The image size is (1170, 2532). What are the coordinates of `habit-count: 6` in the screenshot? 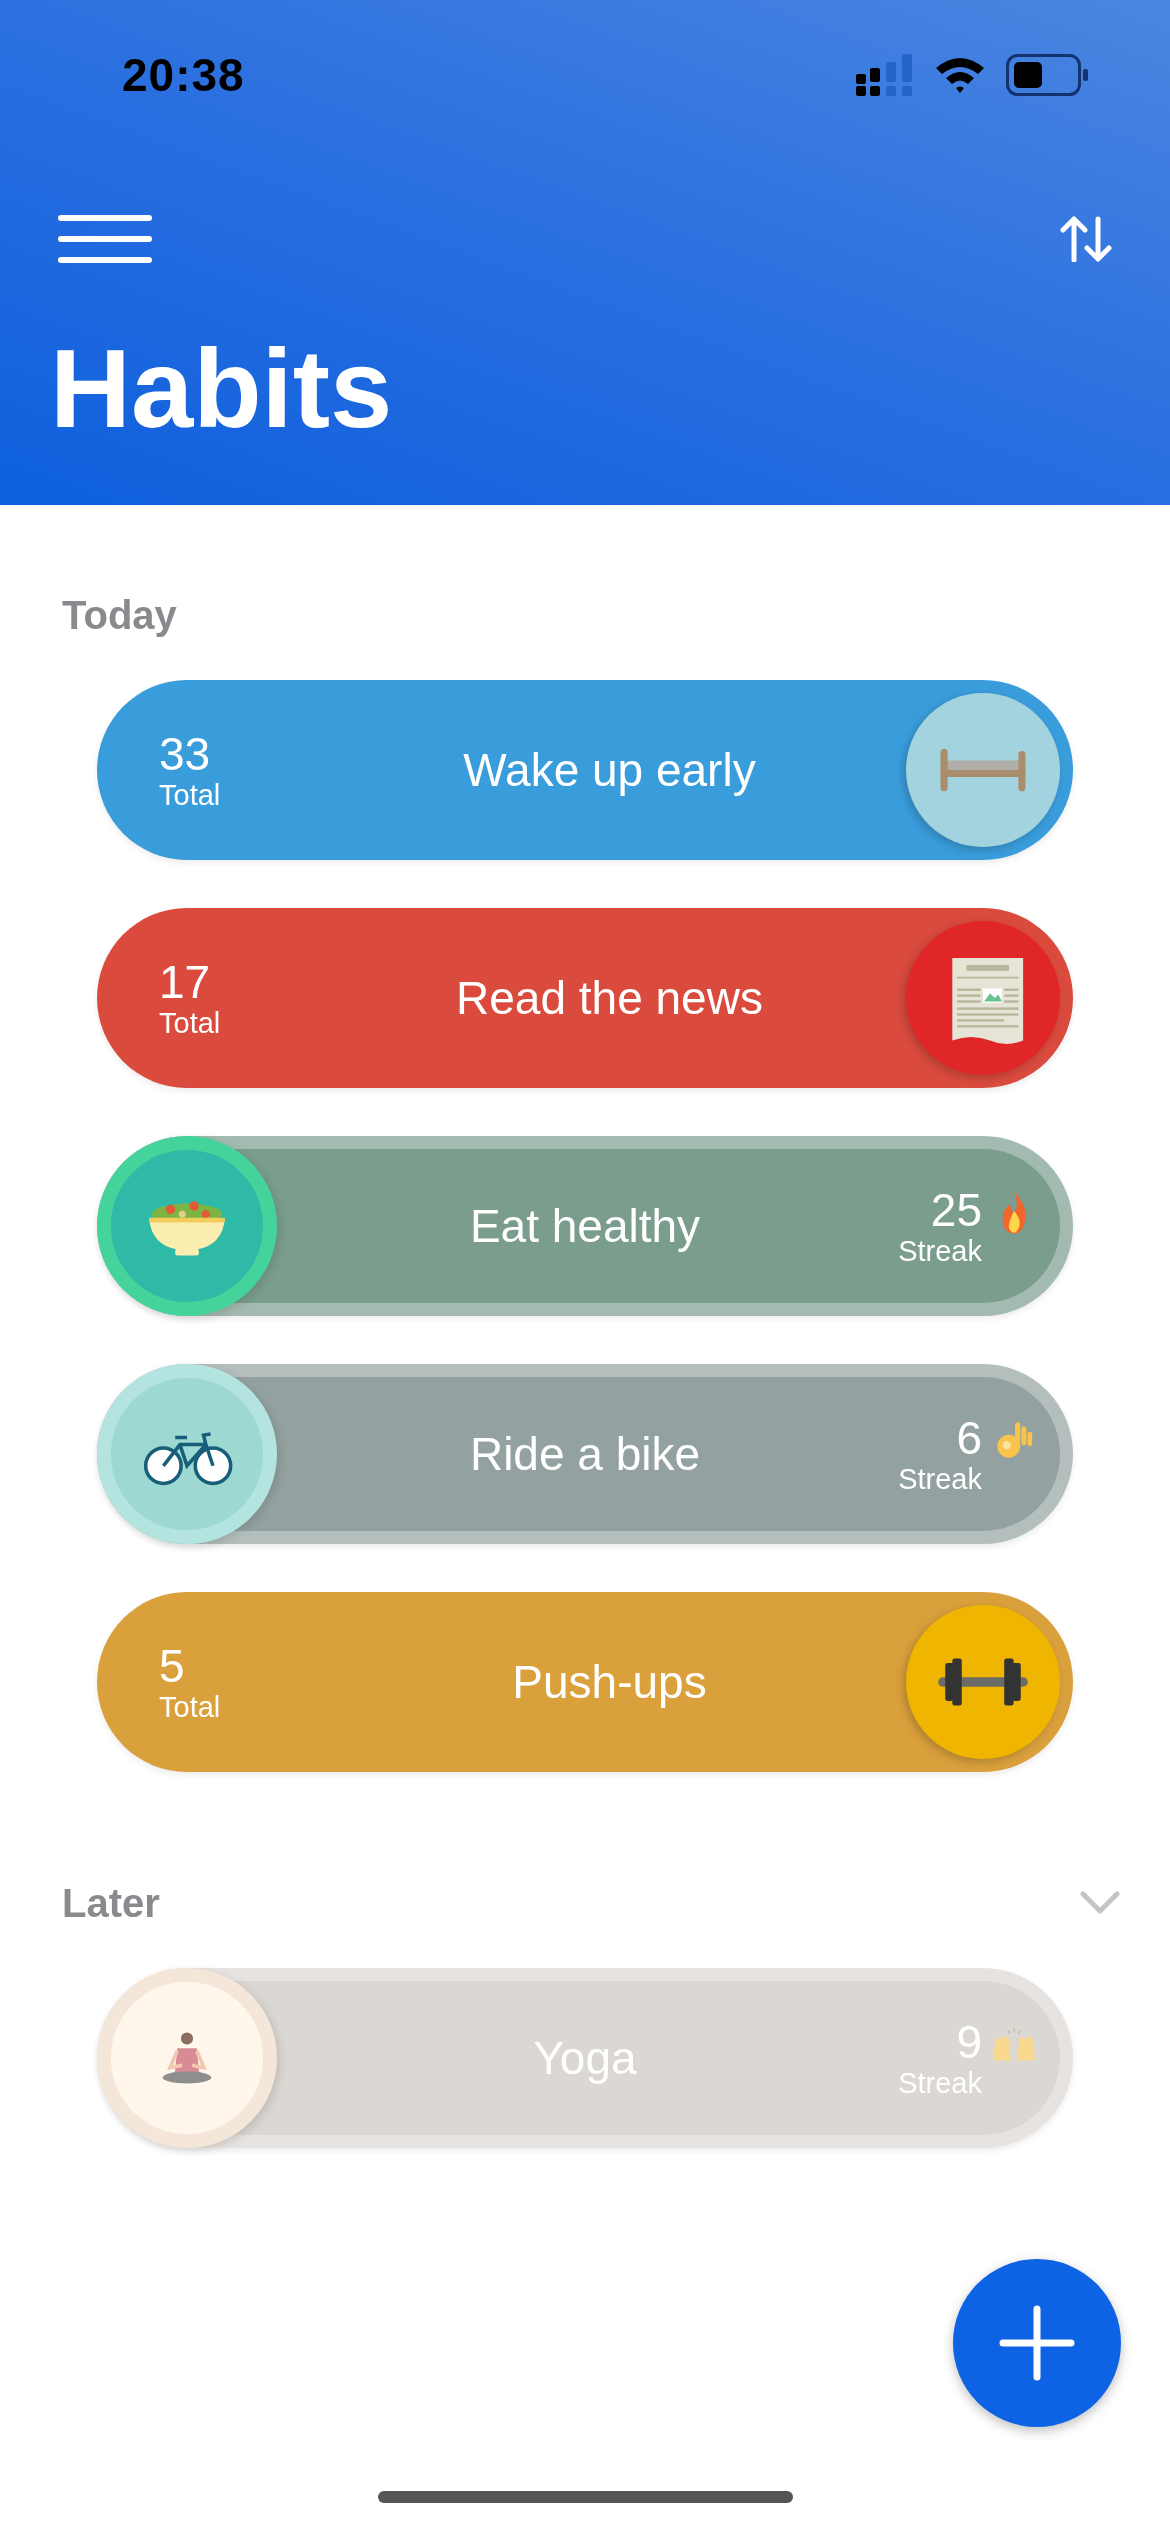 It's located at (969, 1437).